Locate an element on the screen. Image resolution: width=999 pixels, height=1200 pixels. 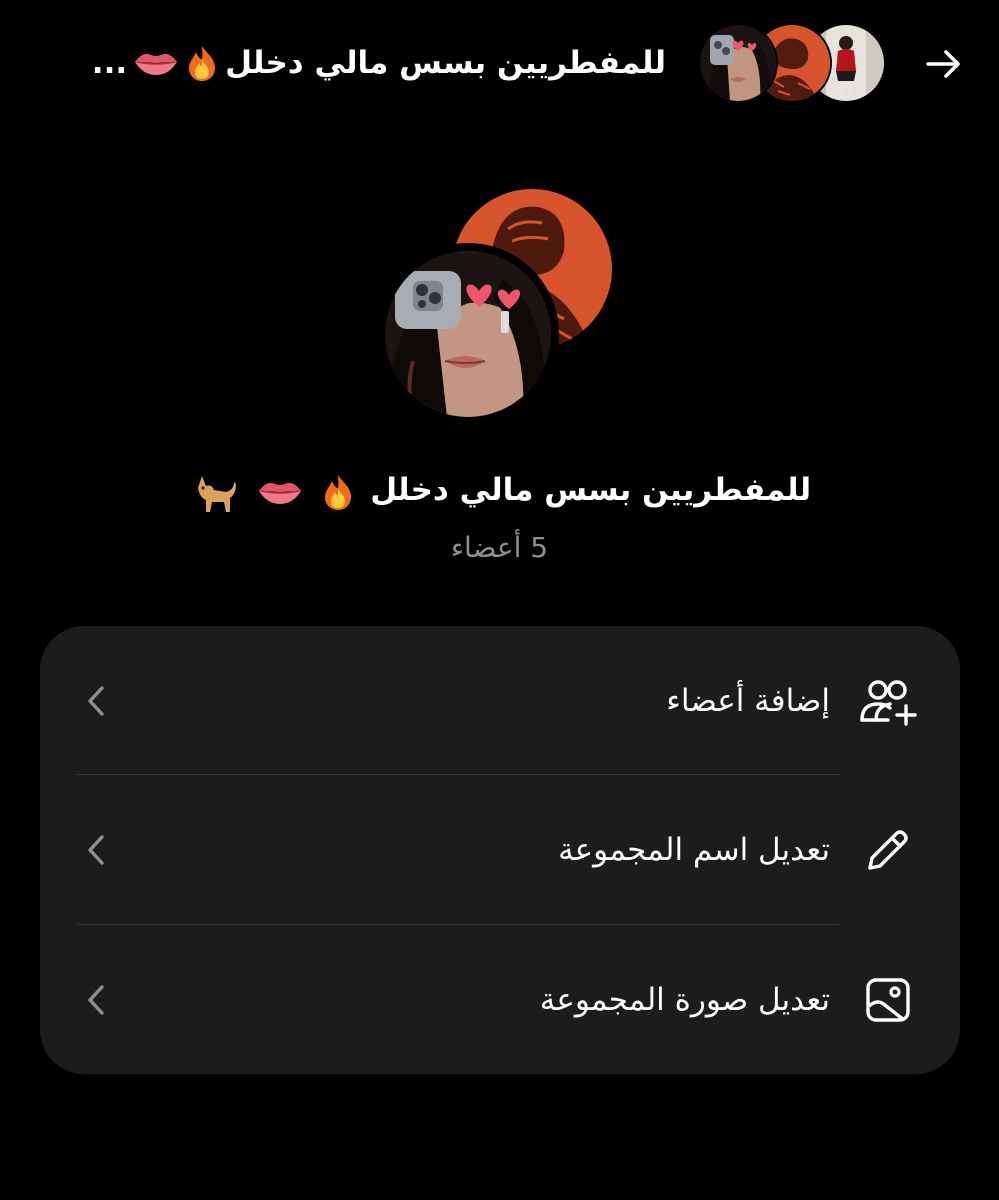
header-avatar-stack is located at coordinates (795, 63).